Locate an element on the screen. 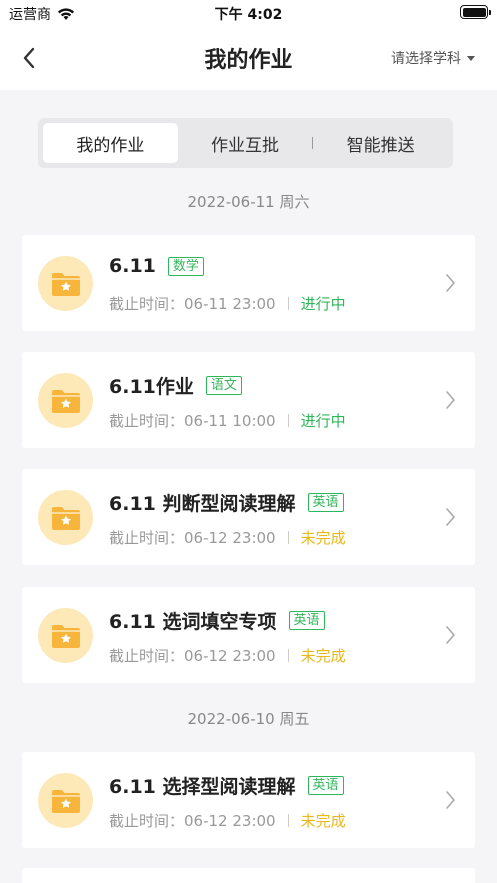  nav-bar: 我的作业 请选择学科 is located at coordinates (248, 58).